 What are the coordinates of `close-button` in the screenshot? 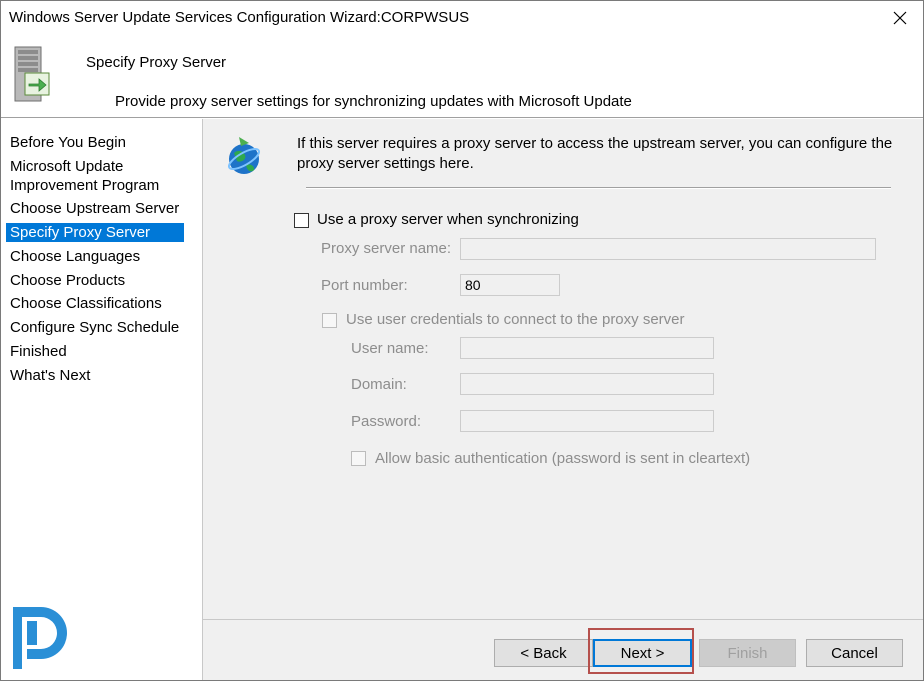 It's located at (900, 18).